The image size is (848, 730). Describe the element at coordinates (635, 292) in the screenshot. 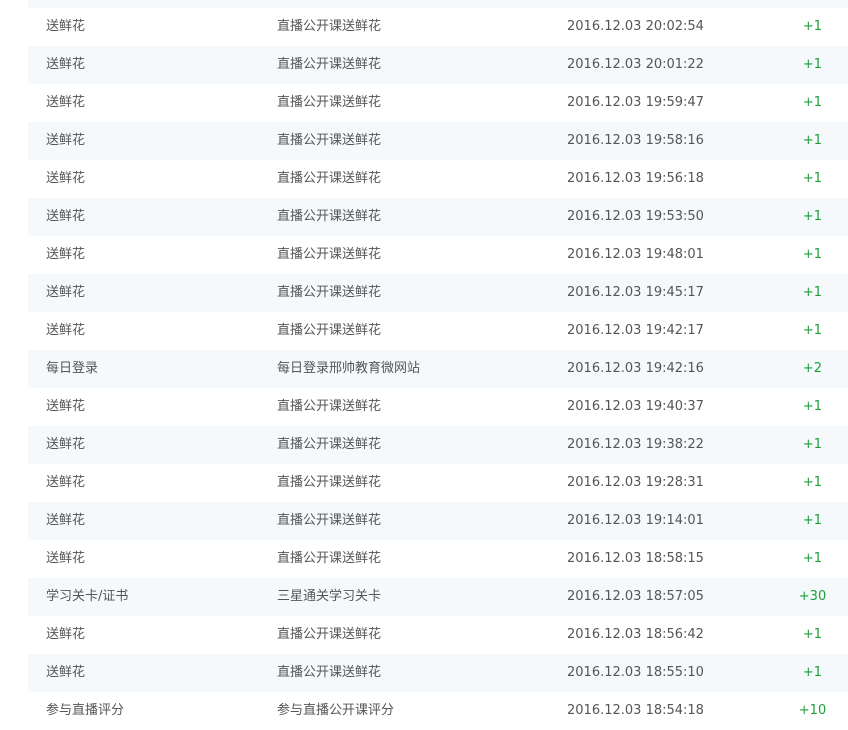

I see `row-timestamp: 2016.12.03 19:45:17` at that location.